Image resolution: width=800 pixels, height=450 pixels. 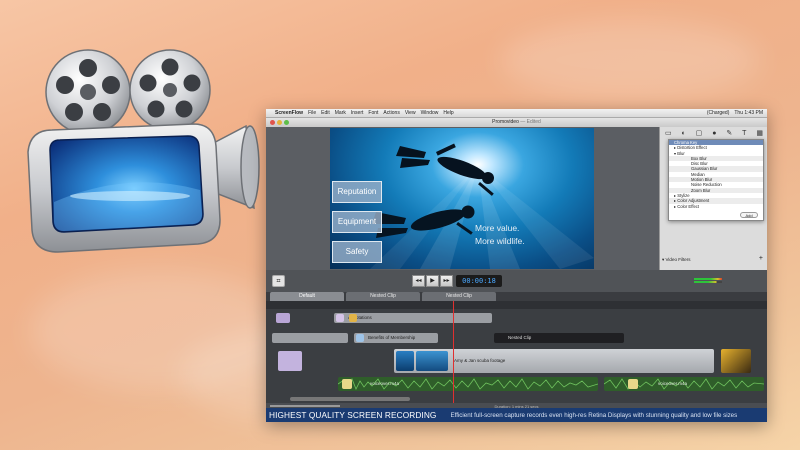 What do you see at coordinates (446, 281) in the screenshot?
I see `fast-forward-button: ▸▸` at bounding box center [446, 281].